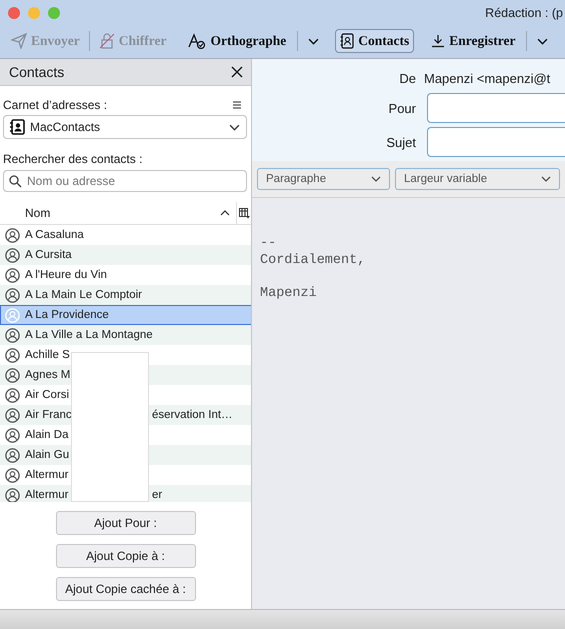 This screenshot has height=629, width=565. I want to click on contact-name: Air Franc, so click(49, 415).